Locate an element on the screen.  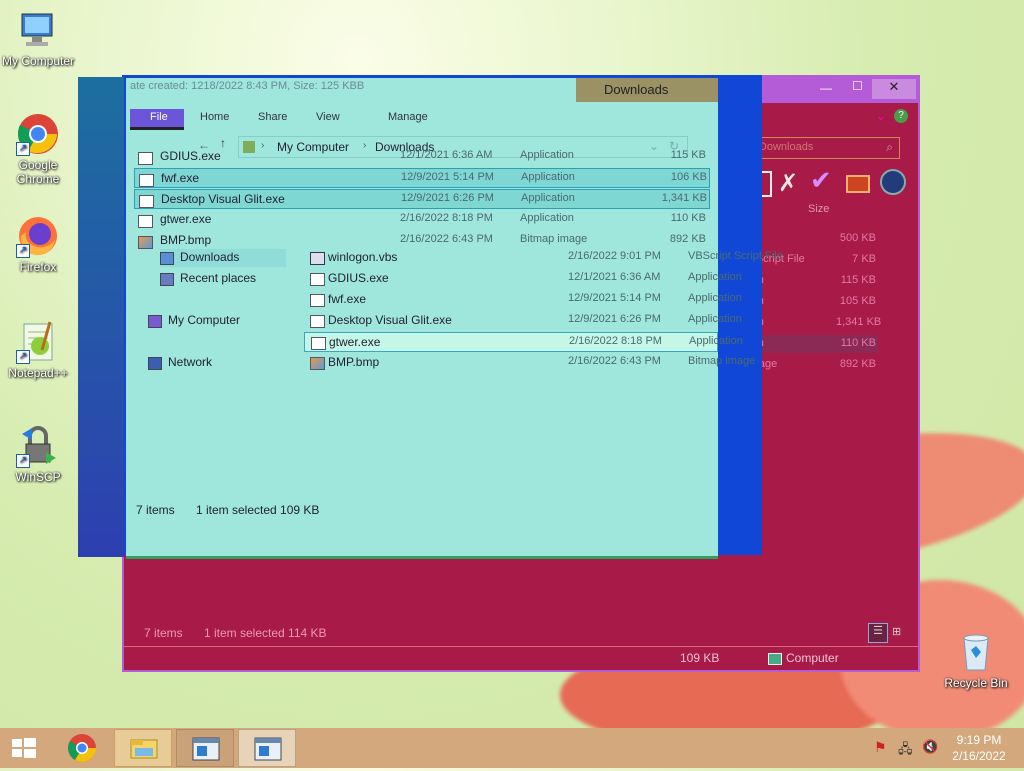
window-icon is located at coordinates (206, 749).